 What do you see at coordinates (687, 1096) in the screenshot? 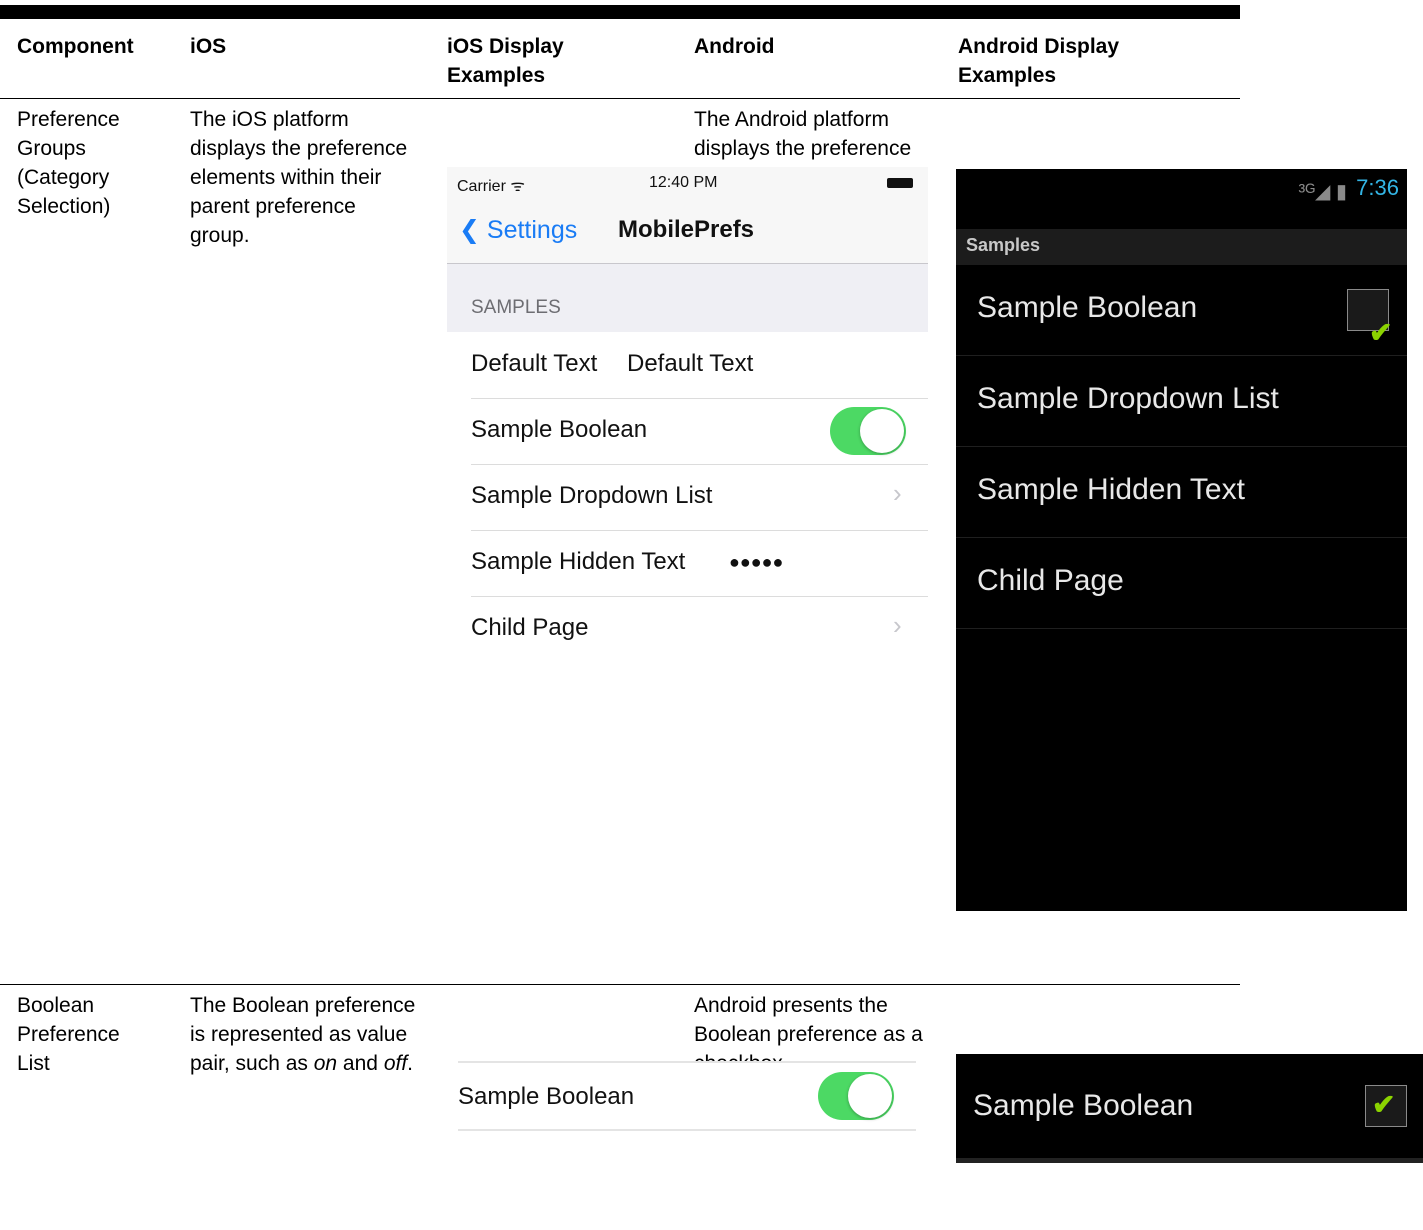
I see `ios-boolean-screenshot: Sample Boolean` at bounding box center [687, 1096].